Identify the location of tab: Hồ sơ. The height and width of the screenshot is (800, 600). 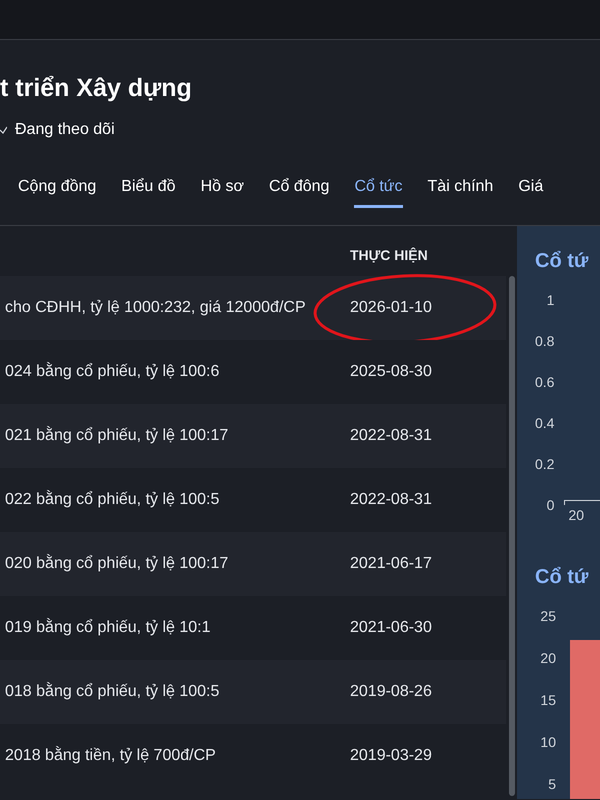
(222, 191).